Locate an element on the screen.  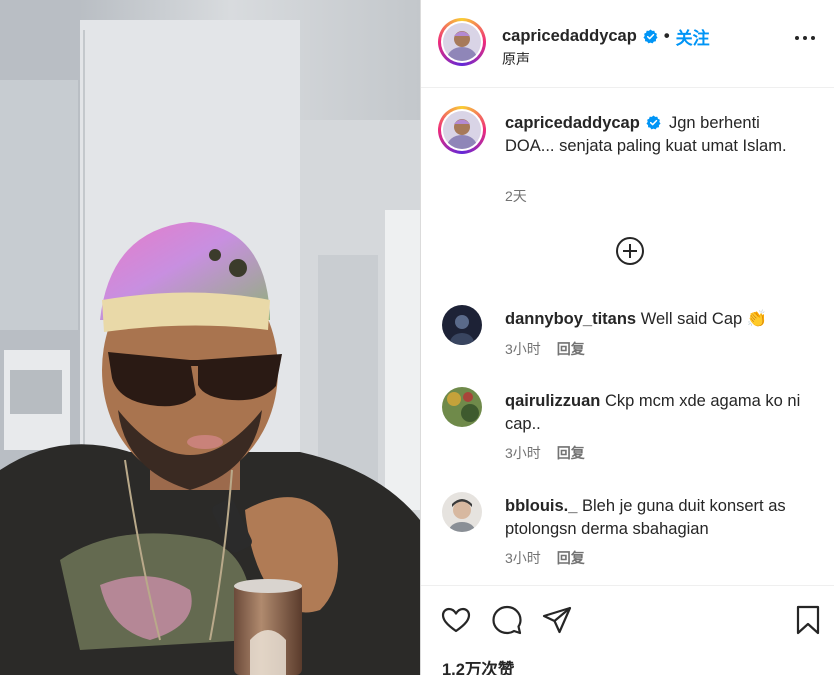
caption-author-avatar is located at coordinates (462, 130).